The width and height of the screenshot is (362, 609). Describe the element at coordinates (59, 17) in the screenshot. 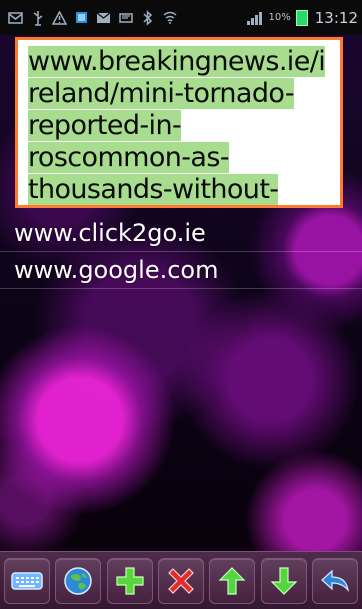

I see `warning-icon` at that location.